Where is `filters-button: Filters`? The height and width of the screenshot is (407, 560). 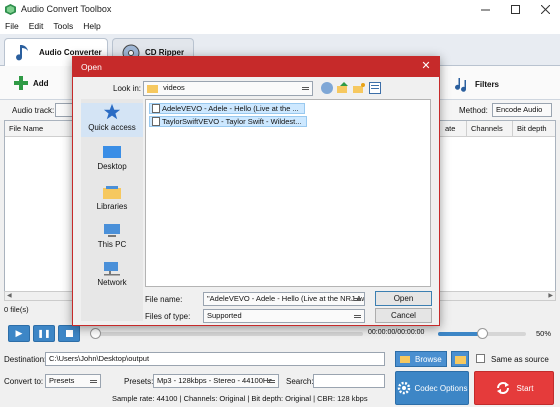 filters-button: Filters is located at coordinates (477, 84).